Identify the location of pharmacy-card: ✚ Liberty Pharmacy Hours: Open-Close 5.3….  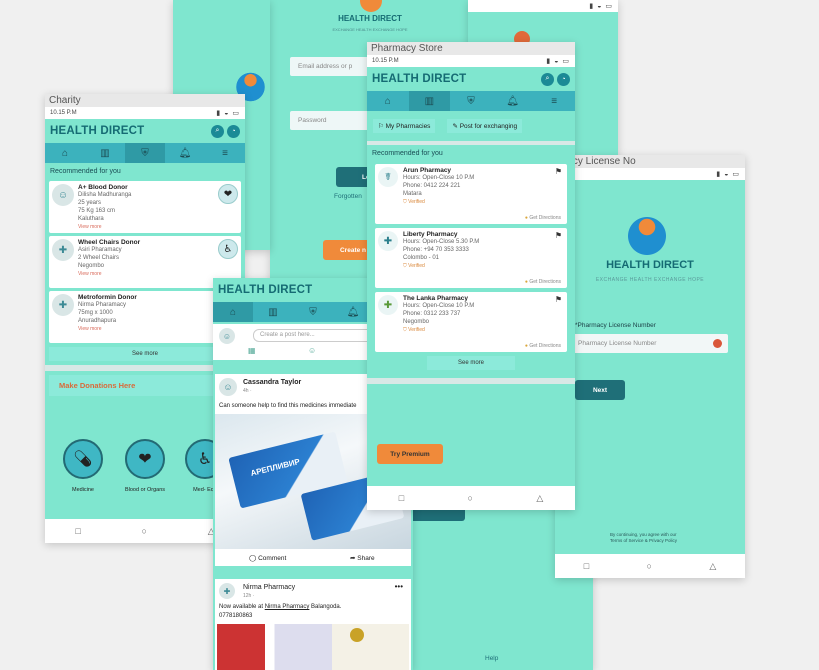
(471, 258).